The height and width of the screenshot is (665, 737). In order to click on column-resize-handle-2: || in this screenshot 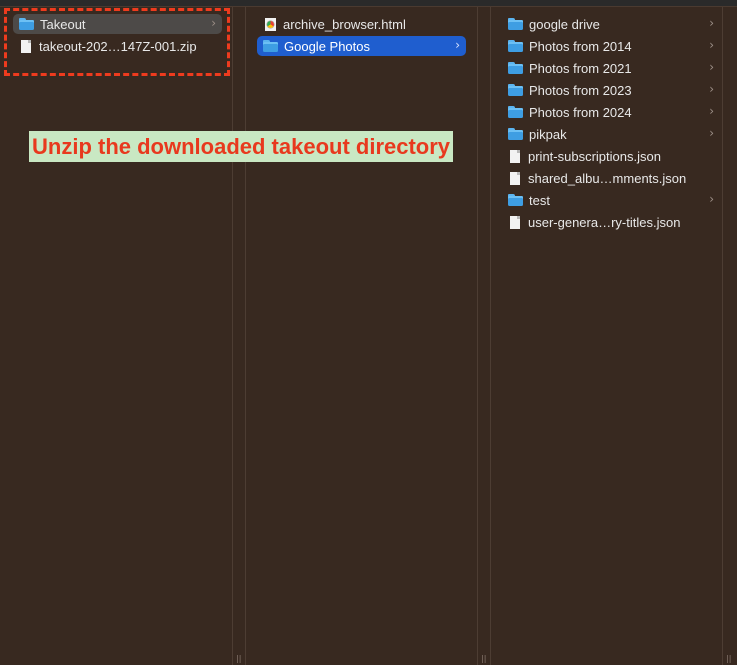, I will do `click(484, 336)`.